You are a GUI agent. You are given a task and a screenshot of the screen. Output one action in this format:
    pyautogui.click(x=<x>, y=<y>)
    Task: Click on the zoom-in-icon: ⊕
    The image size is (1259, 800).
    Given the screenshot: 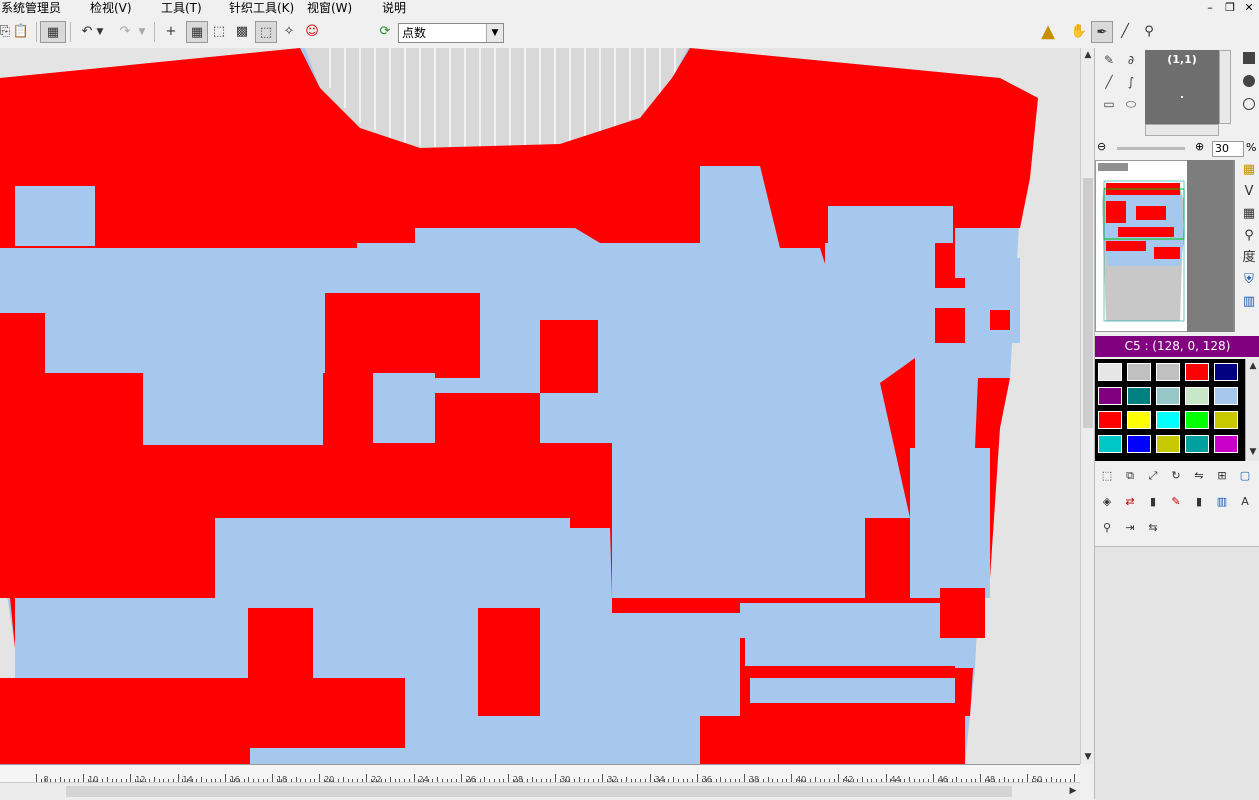 What is the action you would take?
    pyautogui.click(x=1199, y=146)
    